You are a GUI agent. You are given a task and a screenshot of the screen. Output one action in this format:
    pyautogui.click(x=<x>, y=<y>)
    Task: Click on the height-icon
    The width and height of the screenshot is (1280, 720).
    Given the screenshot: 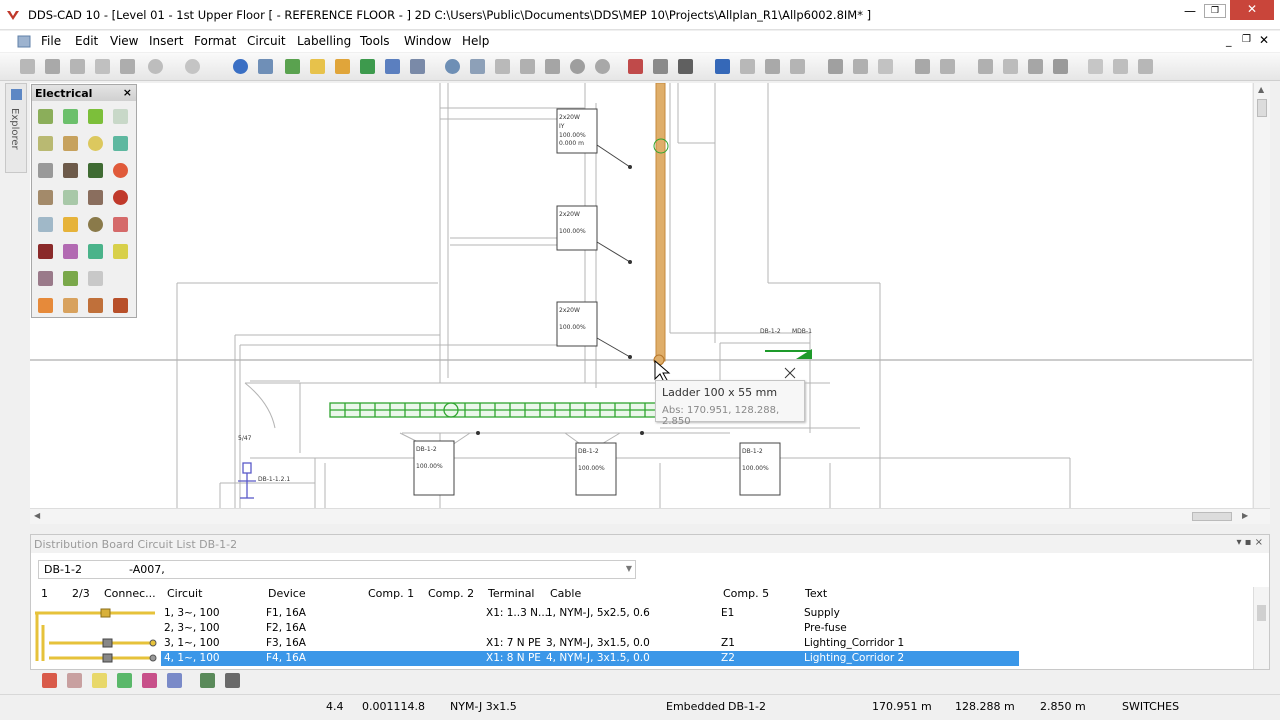 What is the action you would take?
    pyautogui.click(x=685, y=66)
    